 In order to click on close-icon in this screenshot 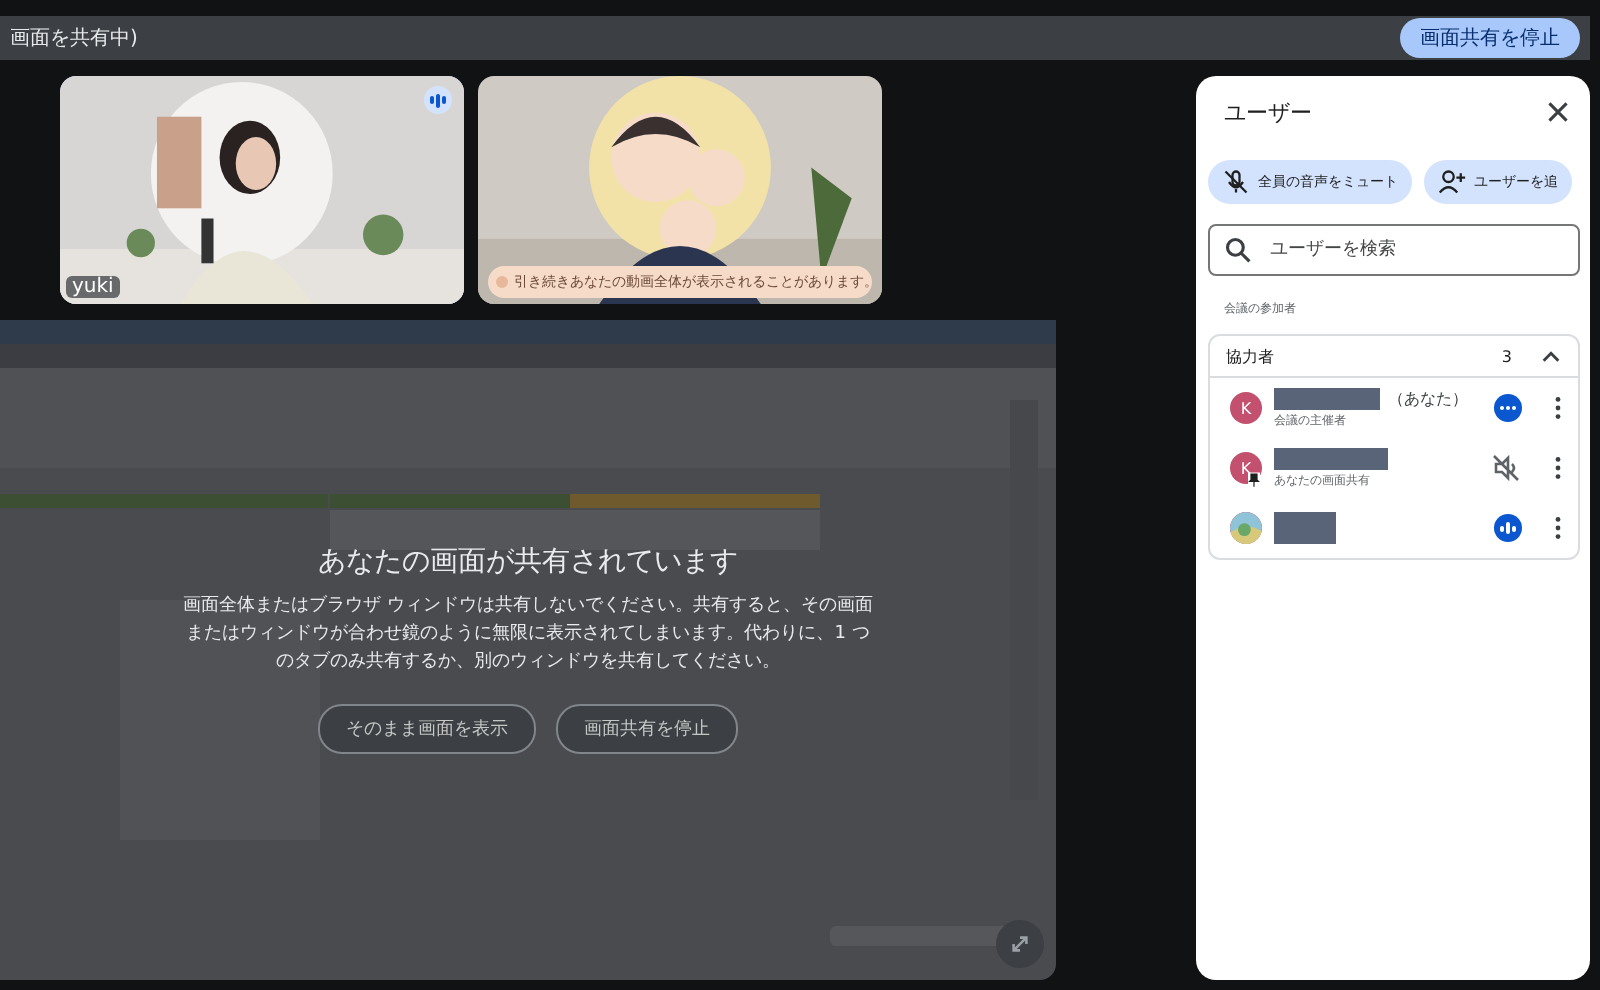, I will do `click(1558, 112)`.